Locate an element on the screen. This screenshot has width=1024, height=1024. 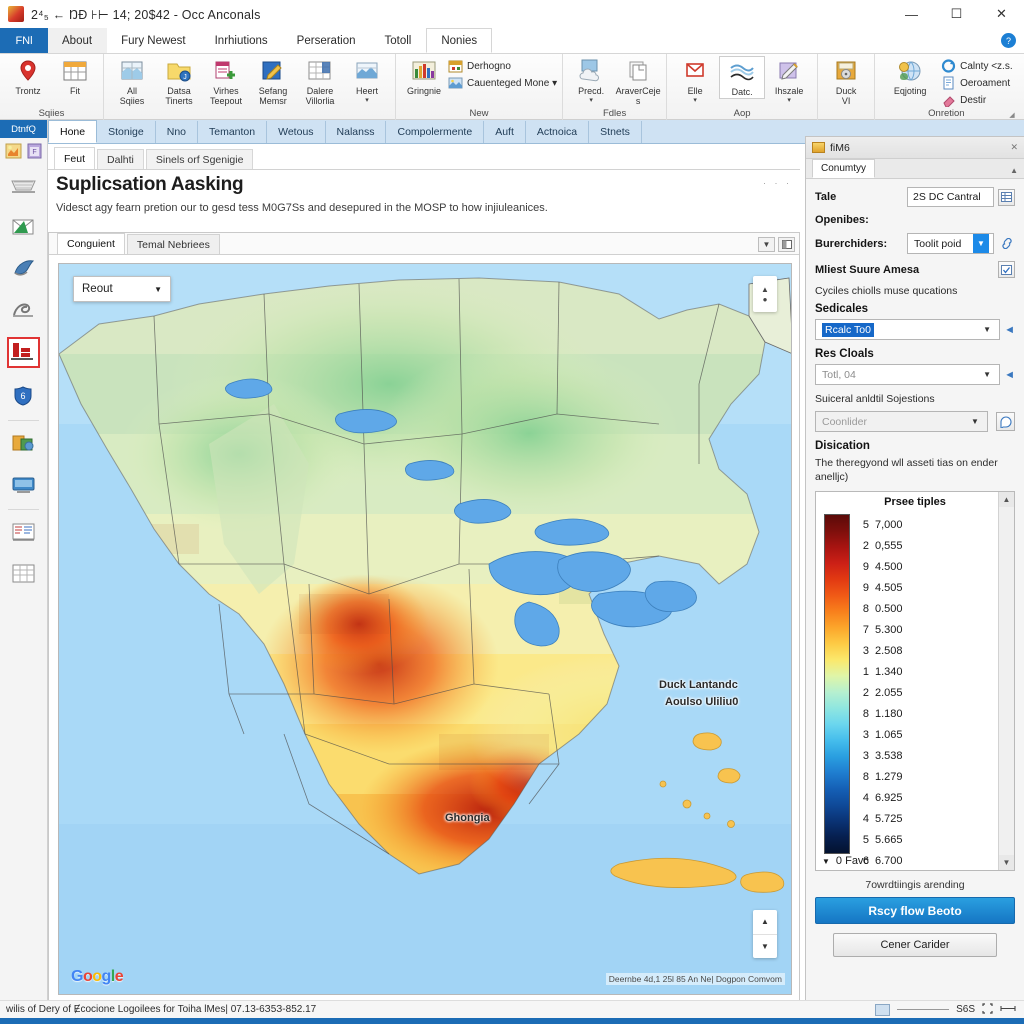
ribbon-small-calnty: Calnty <z.s. is located at coordinates (977, 66).